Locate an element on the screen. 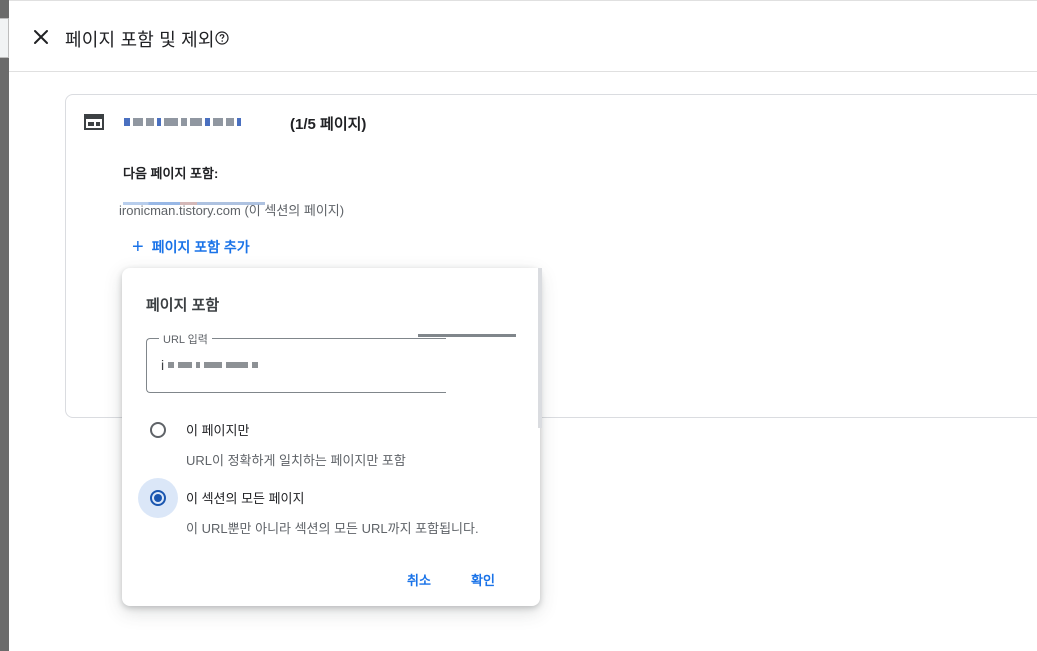  page-title: 페이지 포함 및 제외 is located at coordinates (140, 40).